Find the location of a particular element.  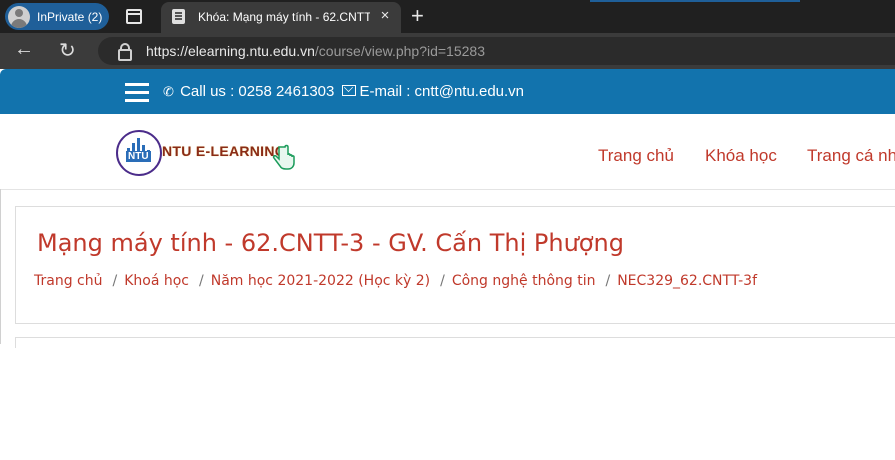

breadcrumb-department: Công nghệ thông tin is located at coordinates (524, 281).